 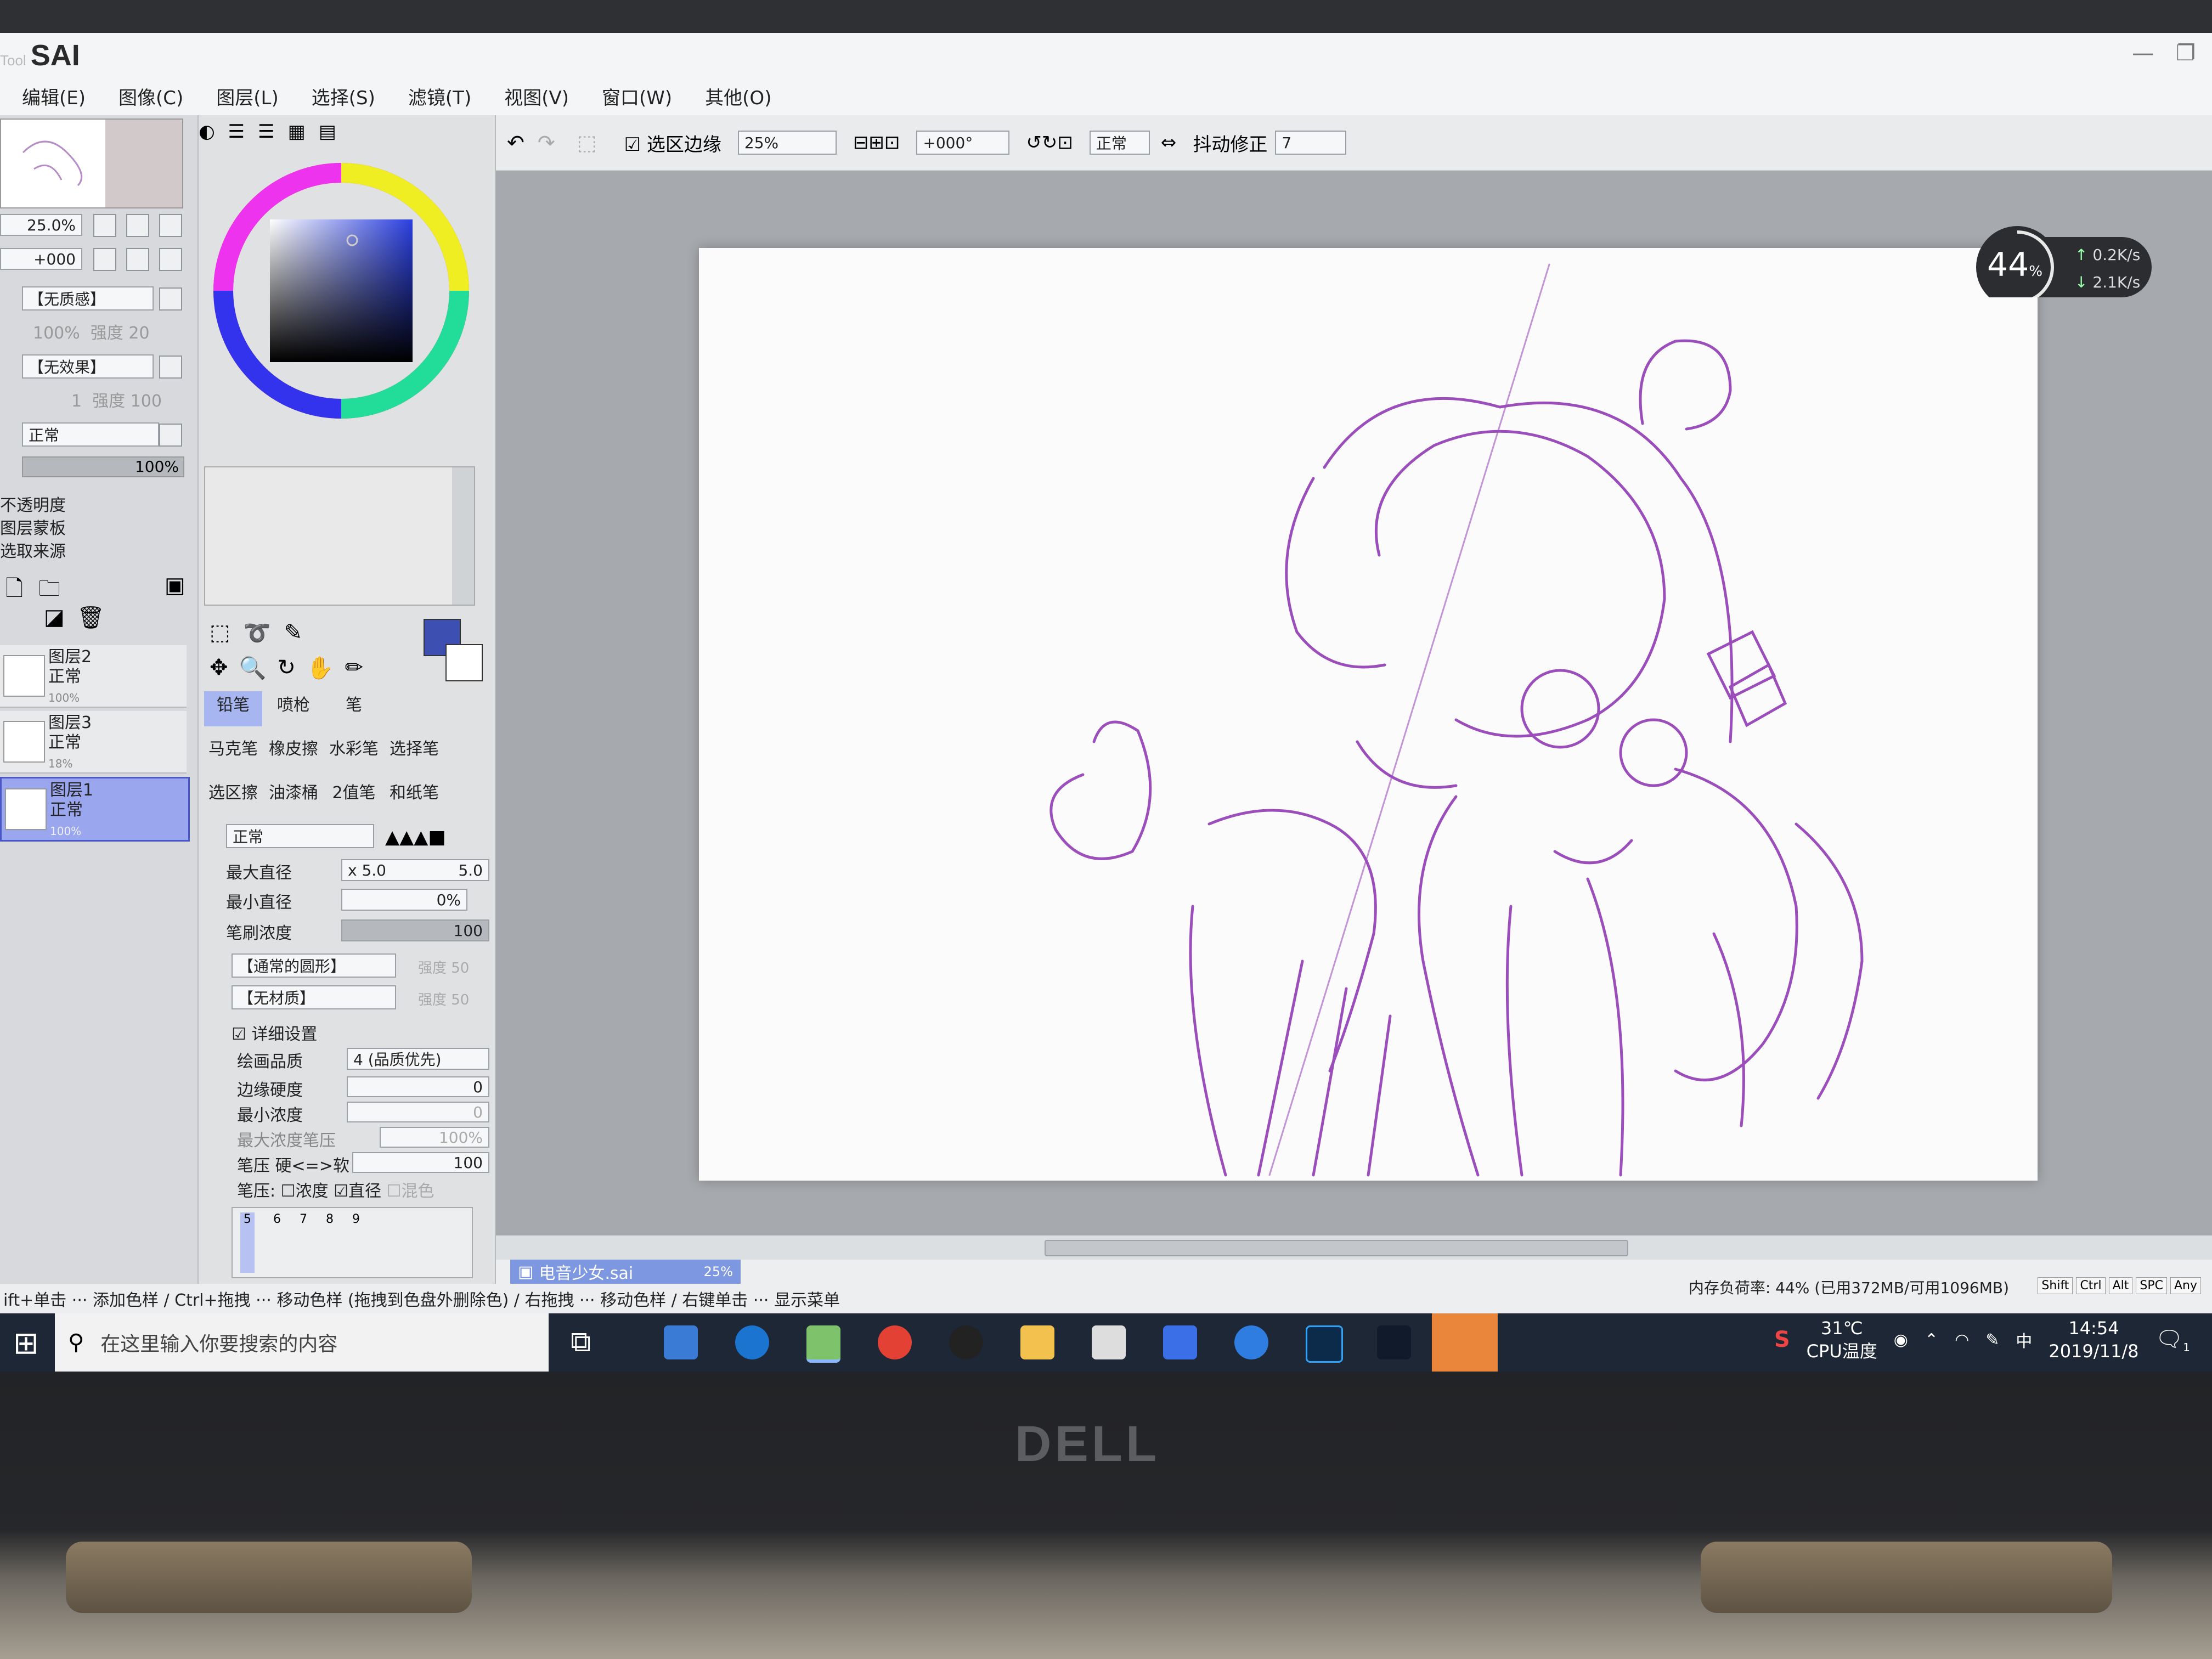 I want to click on color-wheel-tab-icon: ◐, so click(x=207, y=134).